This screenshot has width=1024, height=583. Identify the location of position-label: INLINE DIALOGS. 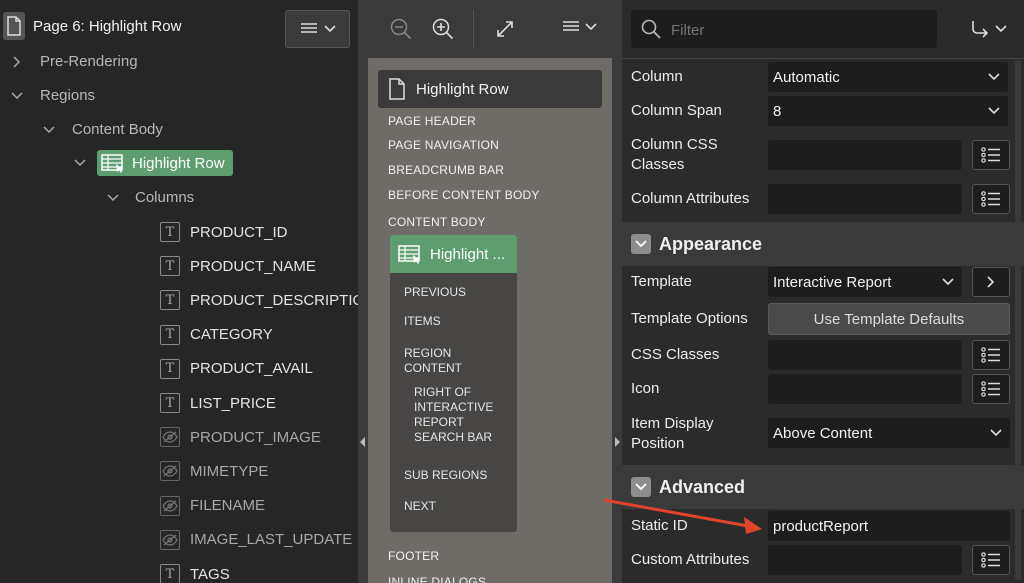
(437, 579).